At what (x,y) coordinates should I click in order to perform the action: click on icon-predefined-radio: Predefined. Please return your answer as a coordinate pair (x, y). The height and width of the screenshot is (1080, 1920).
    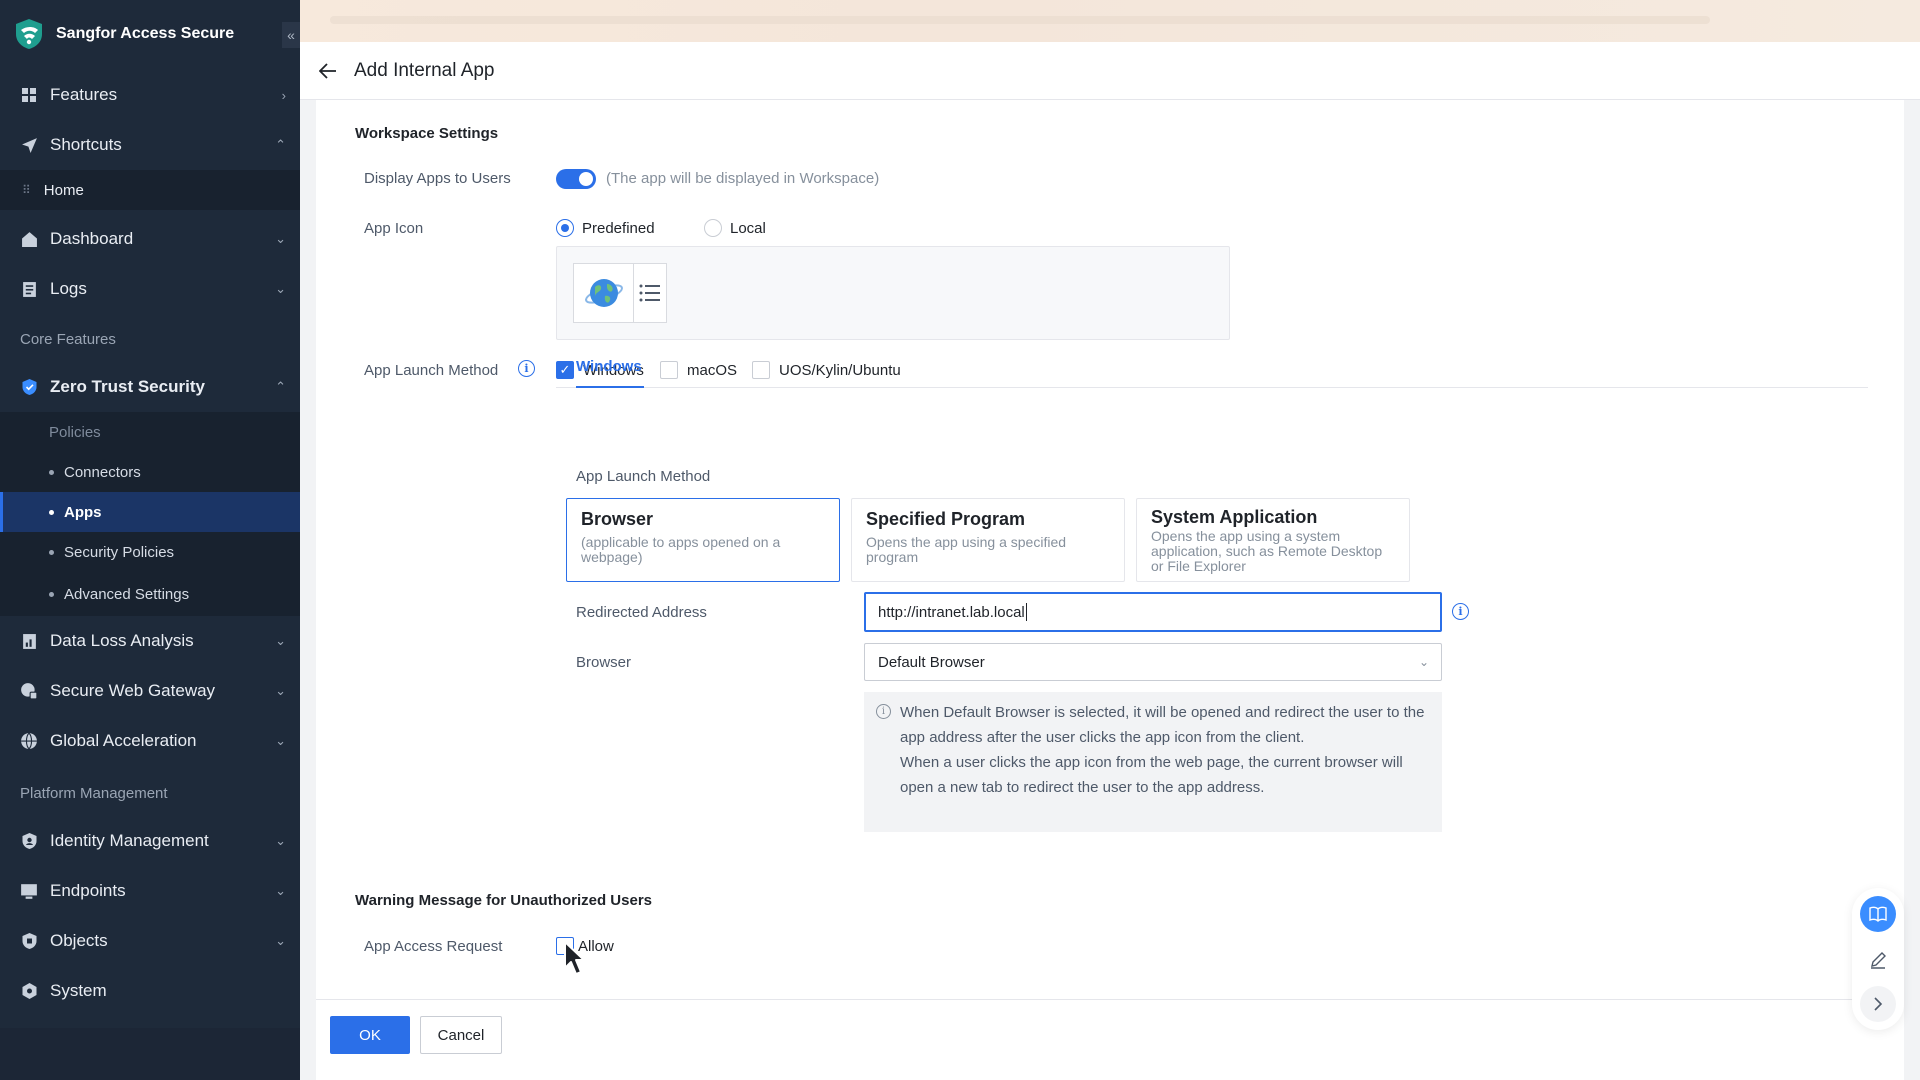
    Looking at the image, I should click on (605, 228).